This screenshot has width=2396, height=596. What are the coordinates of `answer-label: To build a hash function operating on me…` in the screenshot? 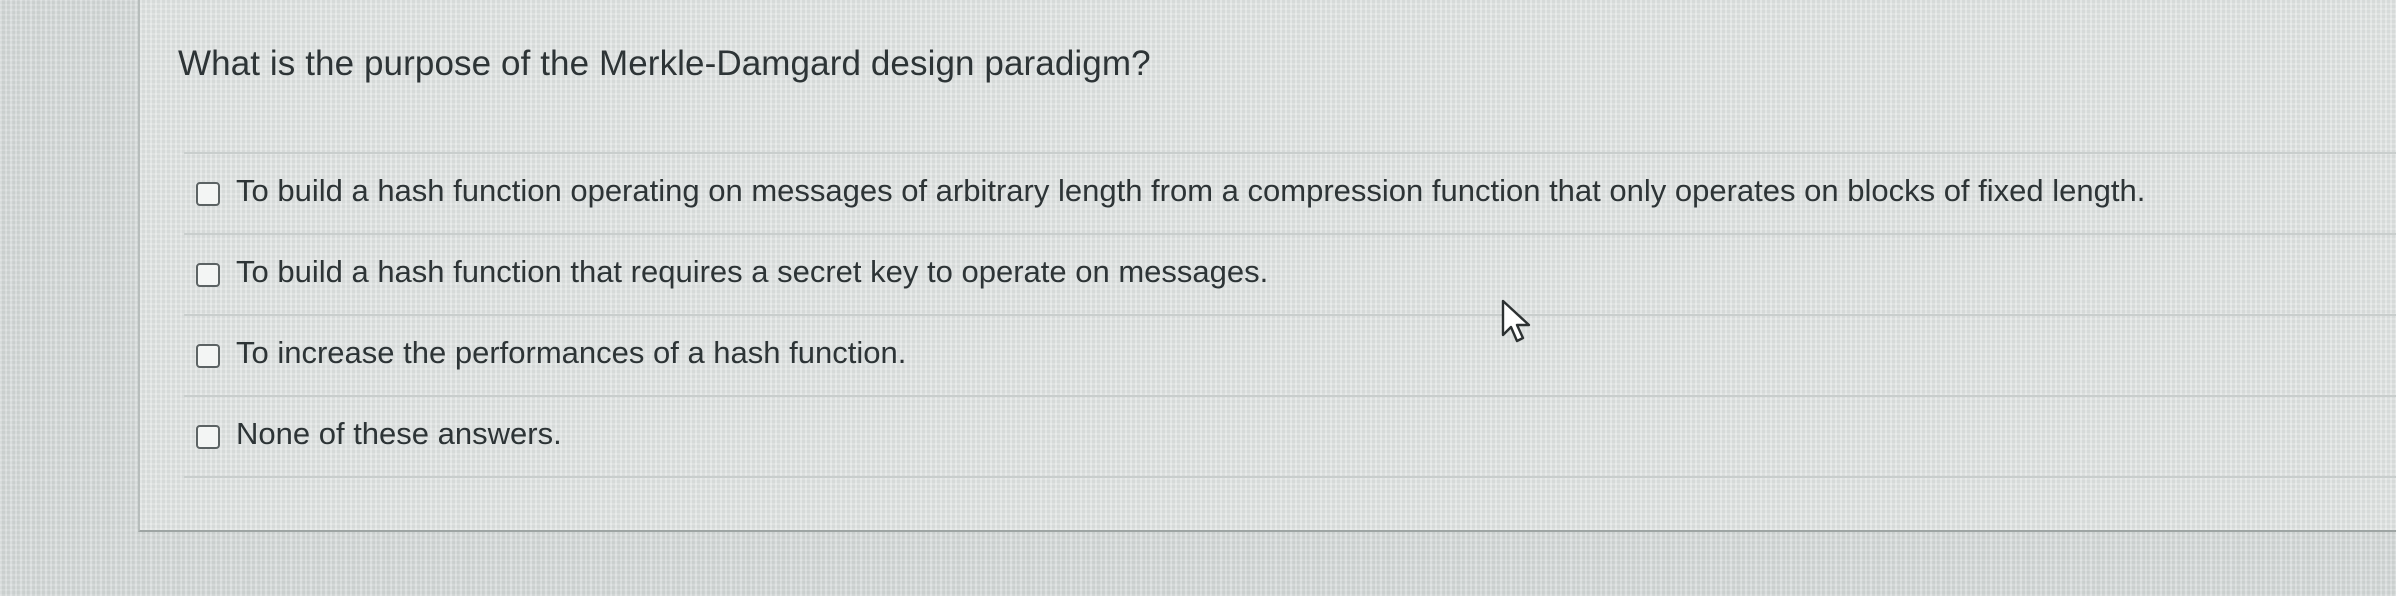 It's located at (1190, 191).